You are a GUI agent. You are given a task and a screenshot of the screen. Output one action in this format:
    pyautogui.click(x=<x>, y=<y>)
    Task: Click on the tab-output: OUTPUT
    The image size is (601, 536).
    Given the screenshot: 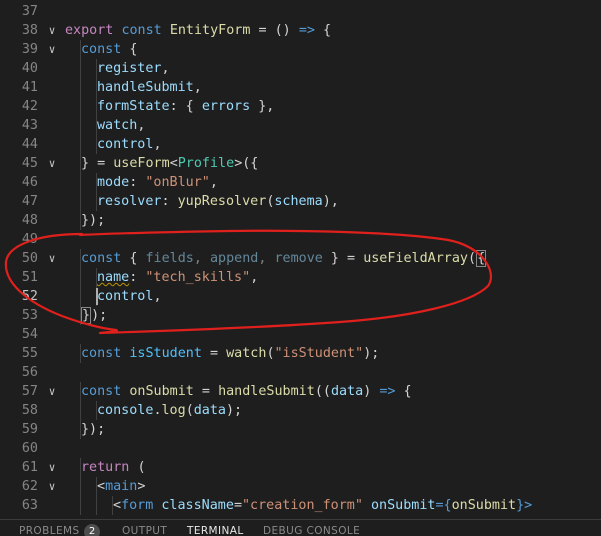 What is the action you would take?
    pyautogui.click(x=144, y=530)
    